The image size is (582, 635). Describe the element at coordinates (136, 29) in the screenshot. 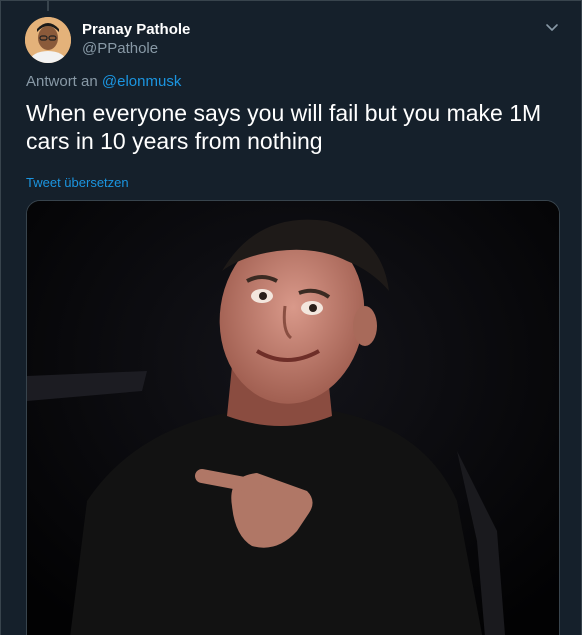

I see `display-name: Pranay Pathole` at that location.